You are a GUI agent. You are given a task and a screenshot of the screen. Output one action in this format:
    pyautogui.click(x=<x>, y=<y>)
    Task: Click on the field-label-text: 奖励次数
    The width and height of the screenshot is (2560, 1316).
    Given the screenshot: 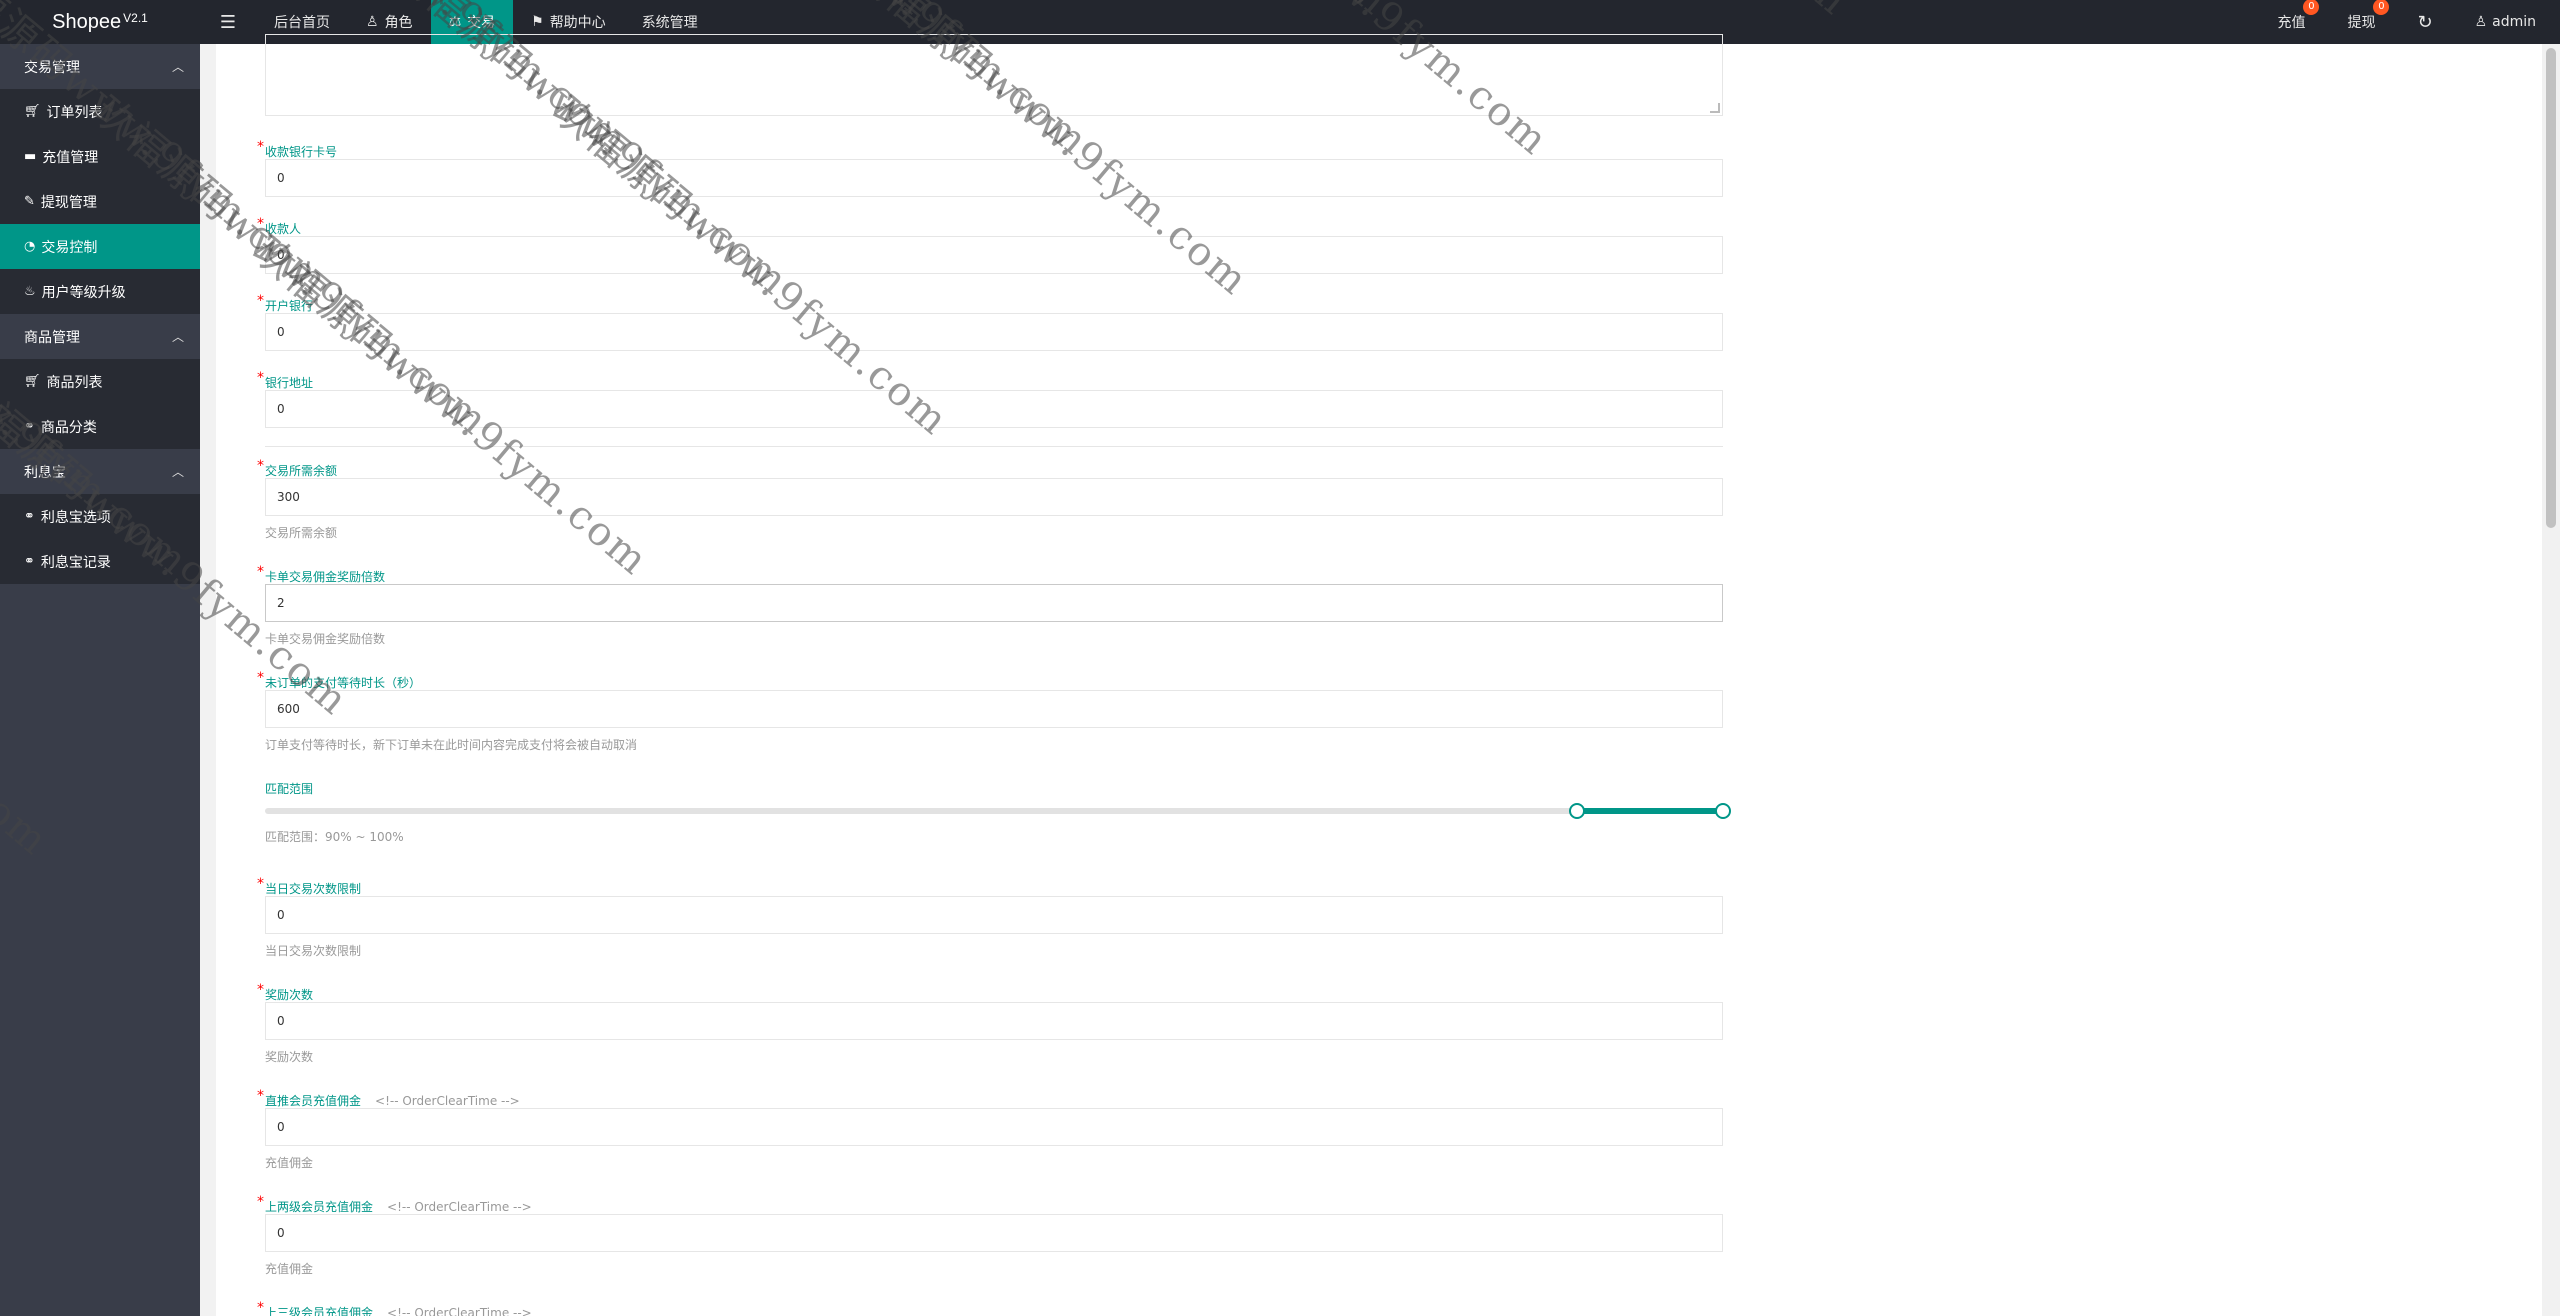 What is the action you would take?
    pyautogui.click(x=289, y=995)
    